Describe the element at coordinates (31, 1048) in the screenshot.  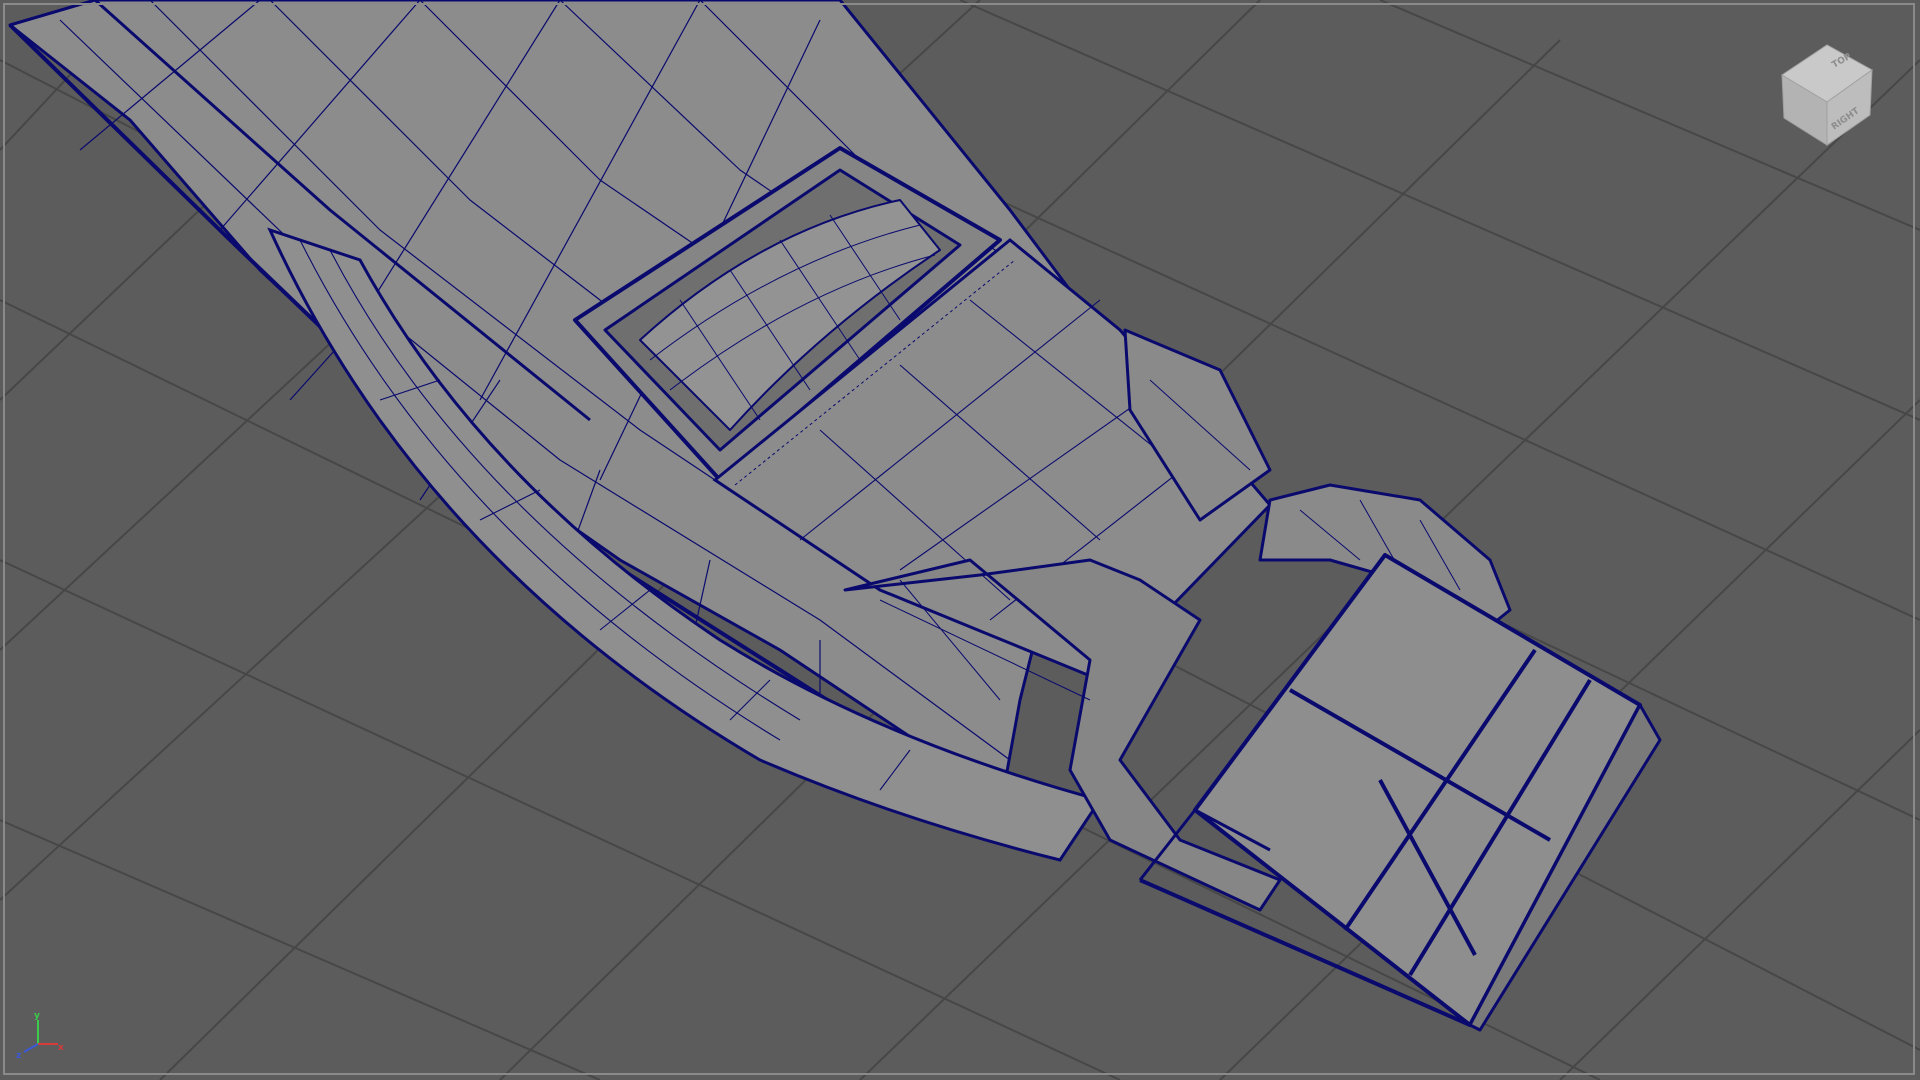
I see `z-axis-line` at that location.